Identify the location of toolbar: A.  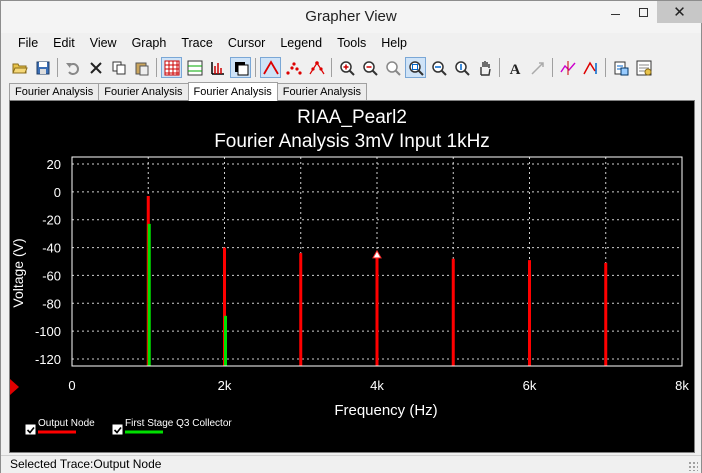
(351, 67).